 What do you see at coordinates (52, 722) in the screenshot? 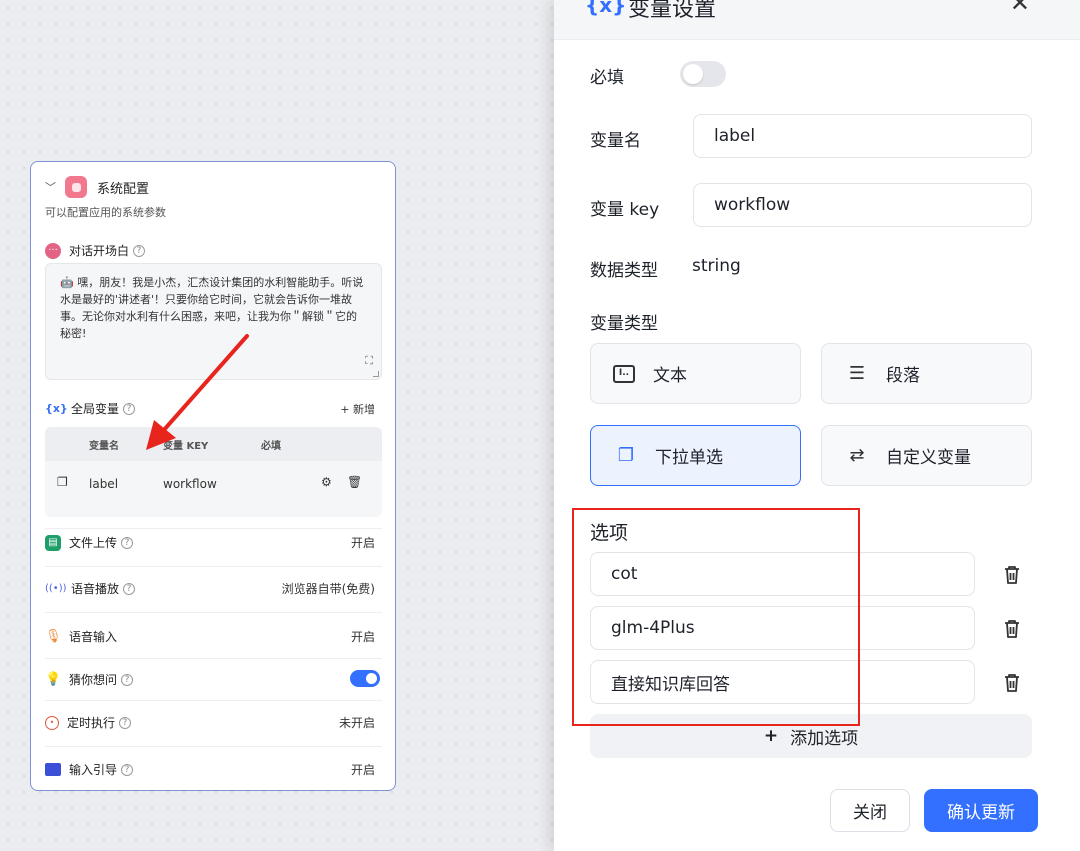
I see `timer-icon: •` at bounding box center [52, 722].